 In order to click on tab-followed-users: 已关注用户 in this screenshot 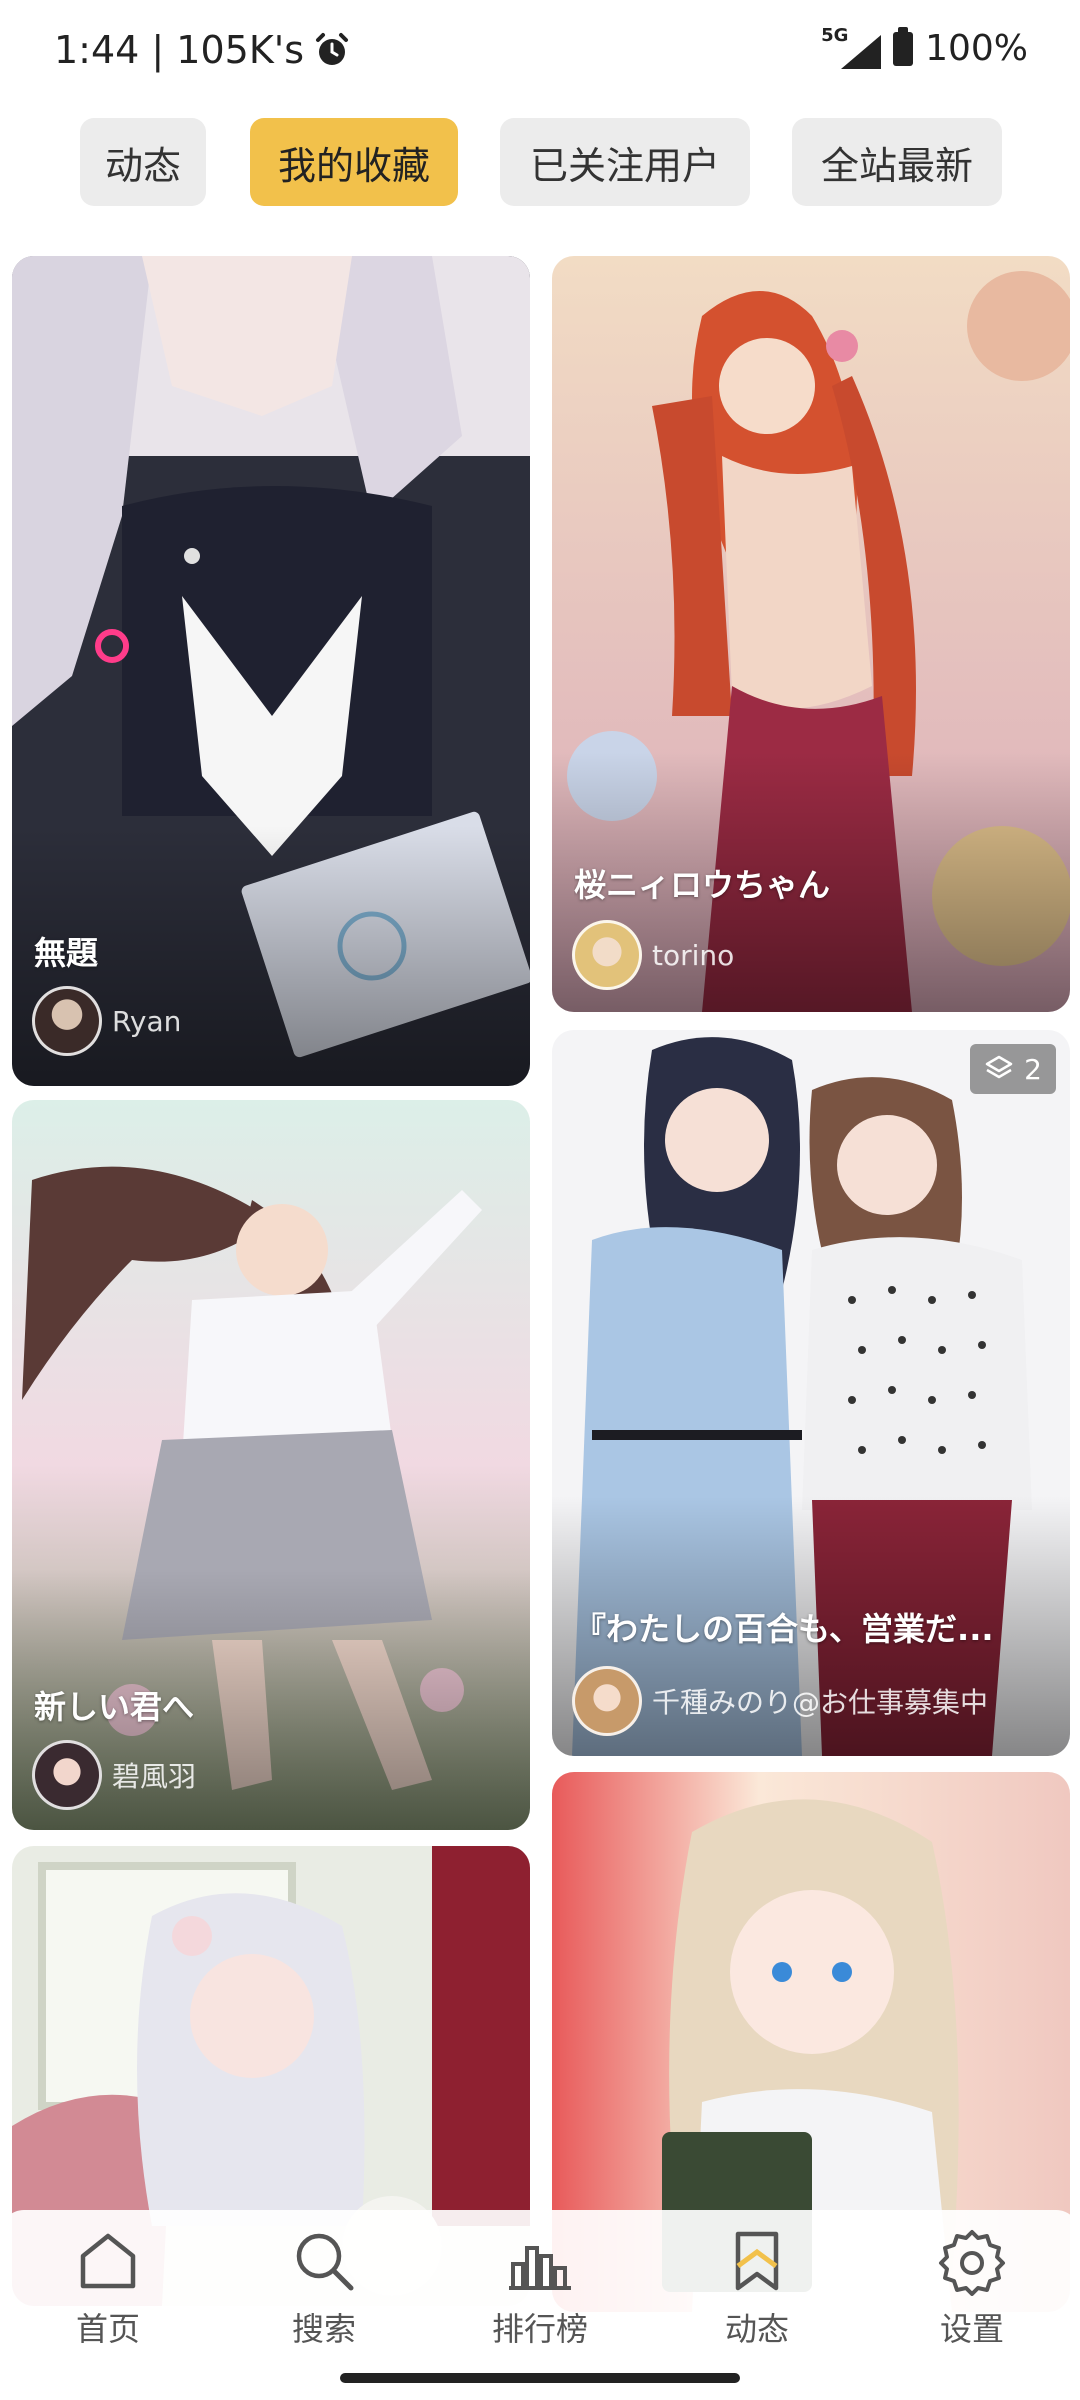, I will do `click(625, 162)`.